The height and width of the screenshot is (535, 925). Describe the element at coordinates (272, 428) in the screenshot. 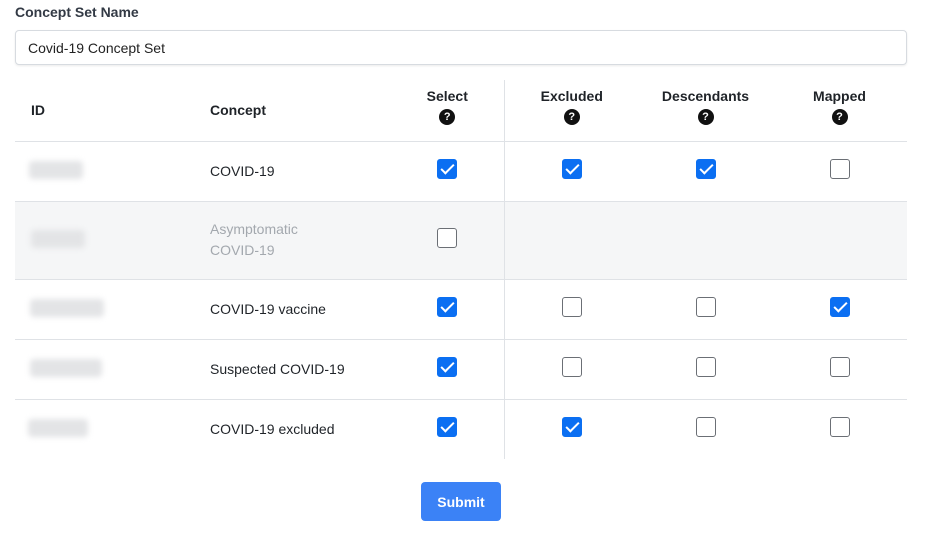

I see `concept-name: COVID-19 excluded` at that location.